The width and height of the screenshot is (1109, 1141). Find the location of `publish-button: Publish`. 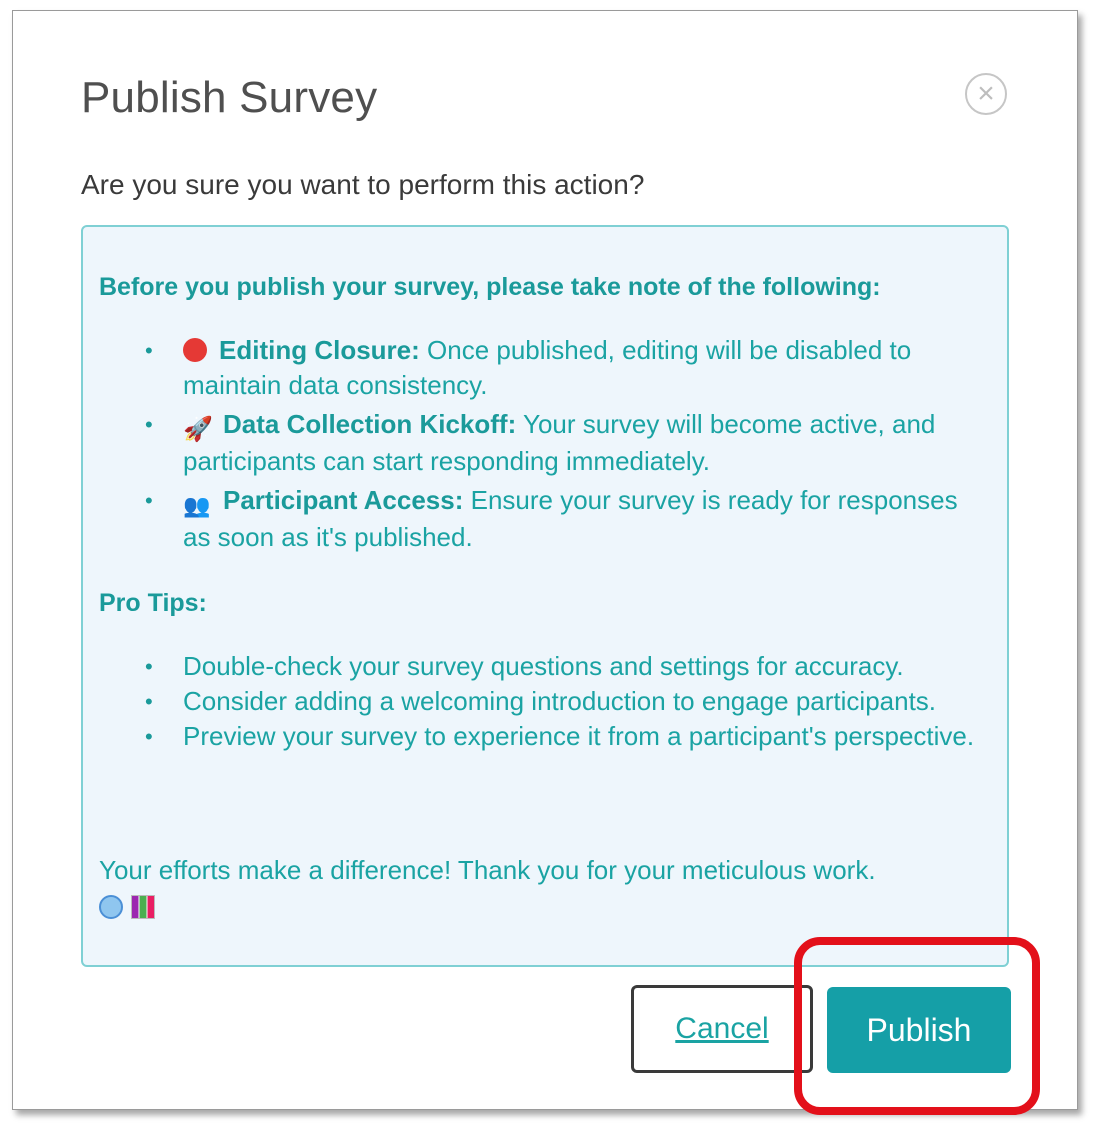

publish-button: Publish is located at coordinates (919, 1030).